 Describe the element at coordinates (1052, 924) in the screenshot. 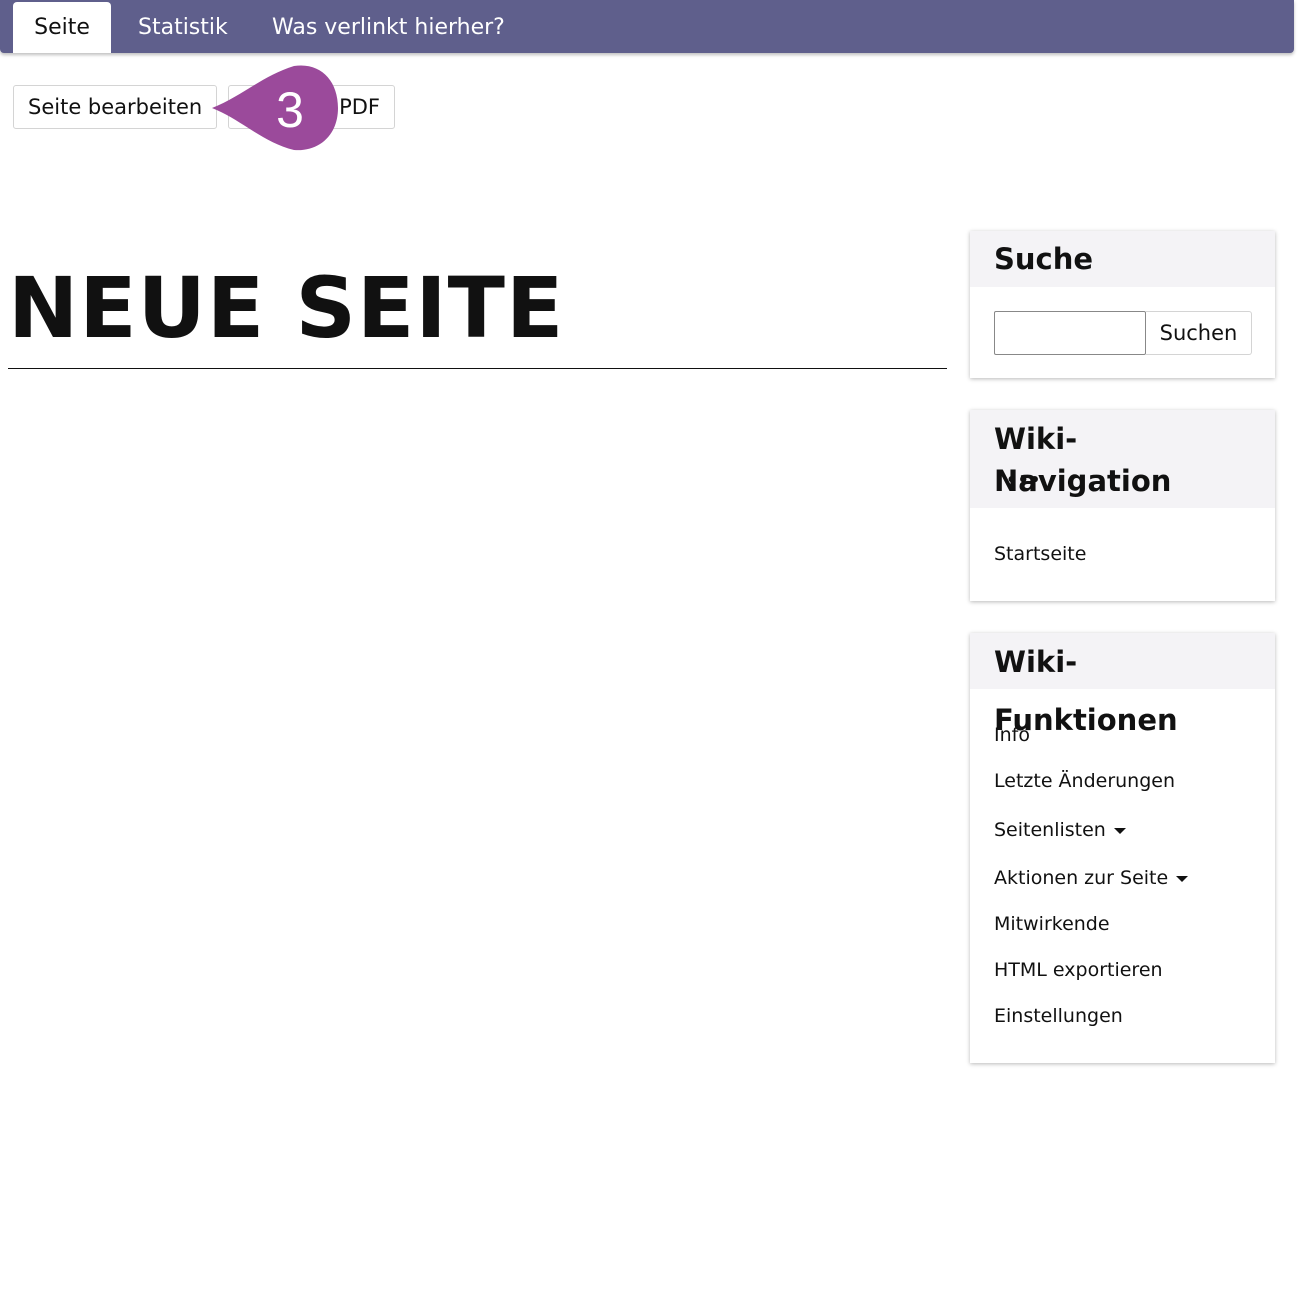

I see `function-item-contributors: Mitwirkende` at that location.